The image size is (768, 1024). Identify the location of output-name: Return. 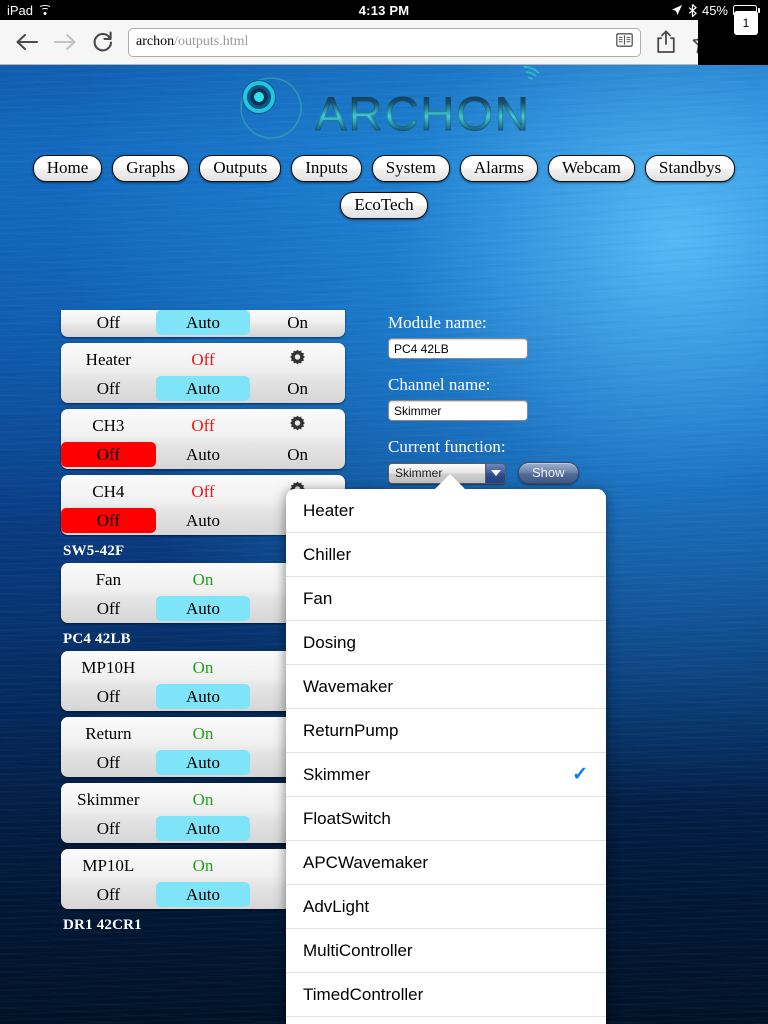
(108, 733).